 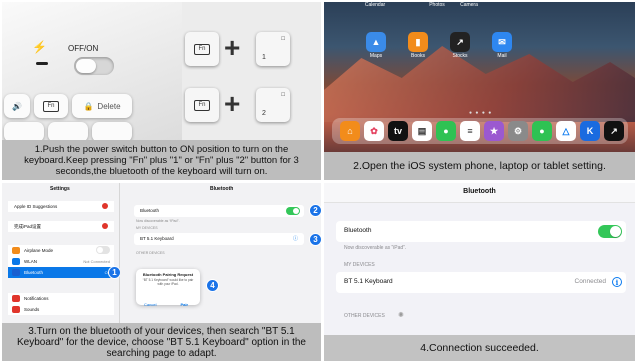 What do you see at coordinates (374, 131) in the screenshot?
I see `photos-app-icon: ✿` at bounding box center [374, 131].